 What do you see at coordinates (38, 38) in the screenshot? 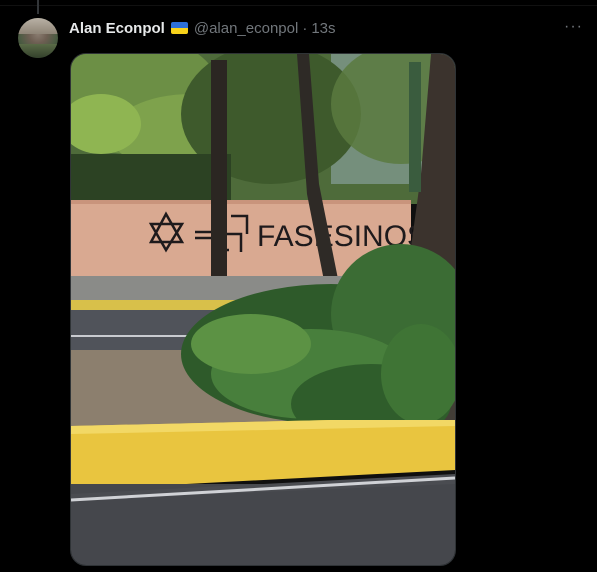
I see `avatar` at bounding box center [38, 38].